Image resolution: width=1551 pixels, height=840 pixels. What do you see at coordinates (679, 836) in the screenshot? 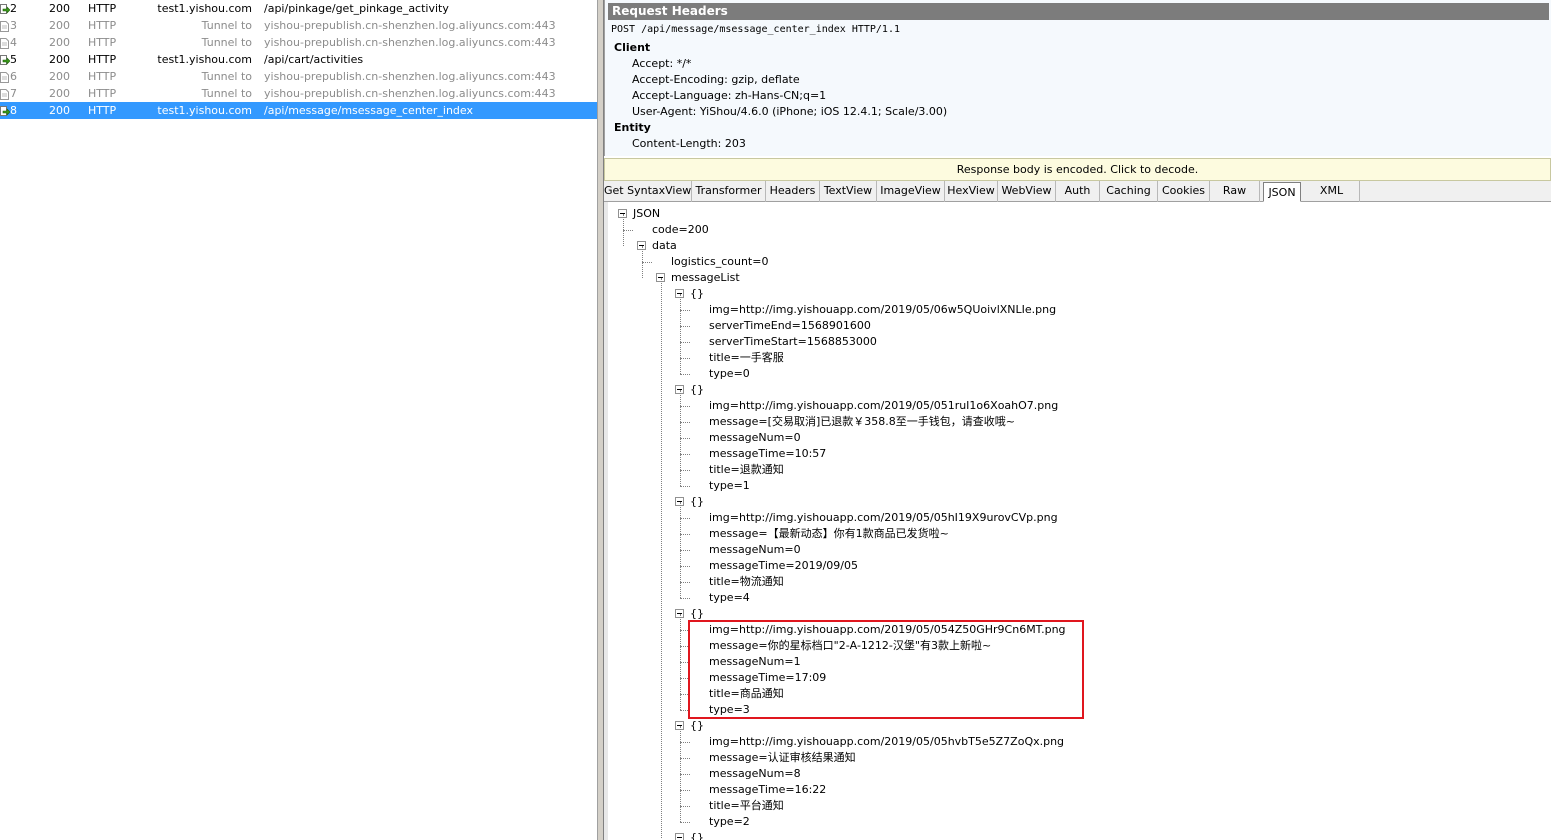
I see `collapse-toggle-icon` at bounding box center [679, 836].